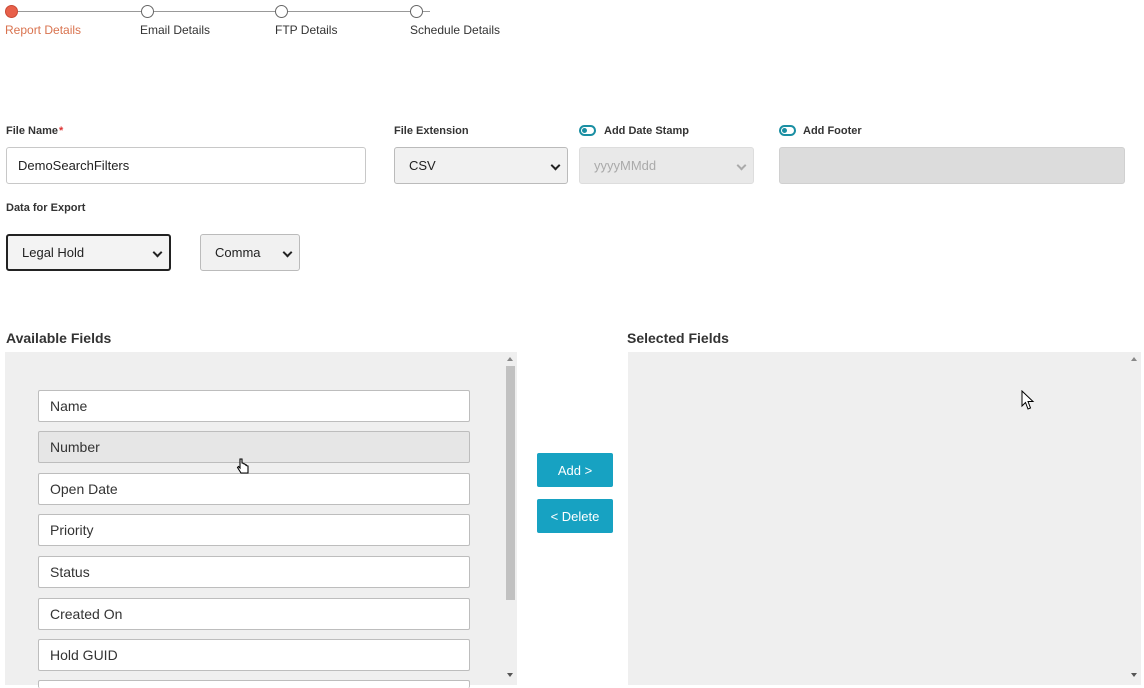 This screenshot has width=1144, height=688. What do you see at coordinates (481, 165) in the screenshot?
I see `file-extension-select: CSV` at bounding box center [481, 165].